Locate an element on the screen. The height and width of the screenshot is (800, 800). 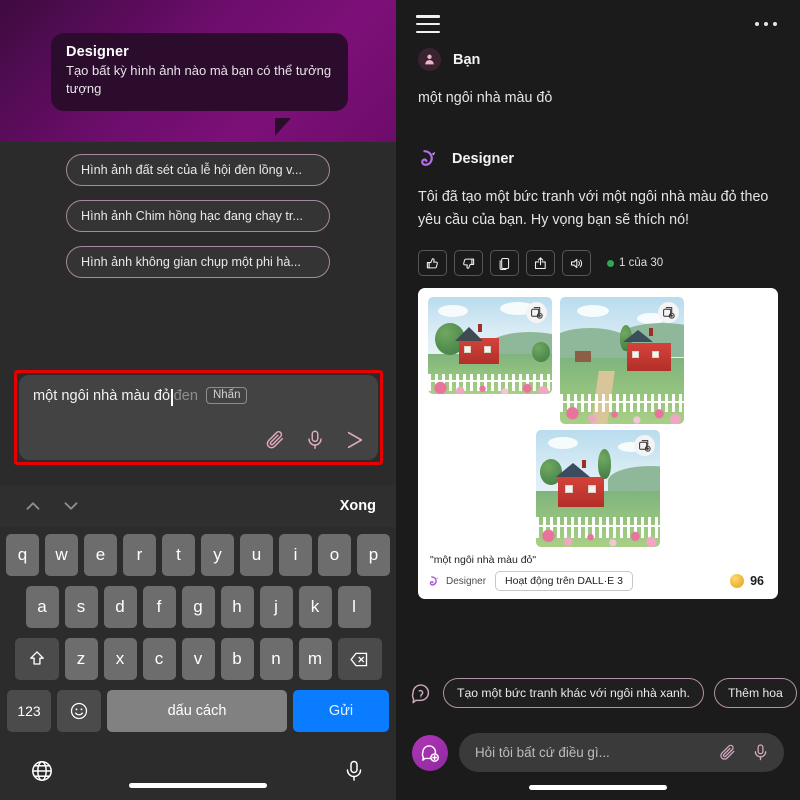
key-v: v is located at coordinates (198, 659).